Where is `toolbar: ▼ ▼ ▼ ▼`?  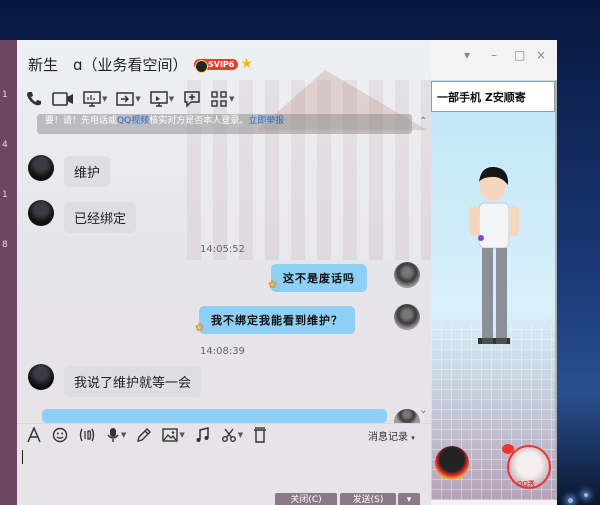 toolbar: ▼ ▼ ▼ ▼ is located at coordinates (130, 99).